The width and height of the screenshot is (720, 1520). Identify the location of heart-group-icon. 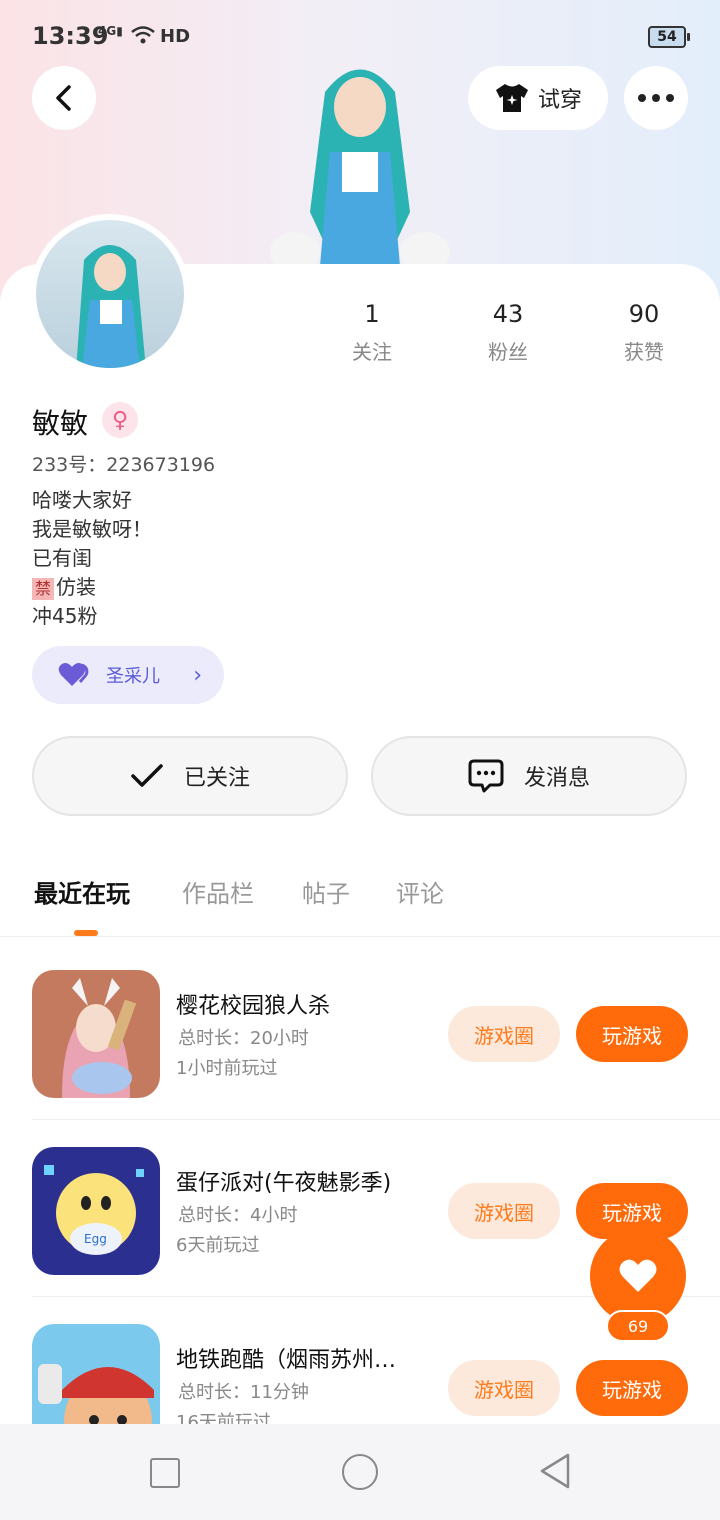
(73, 674).